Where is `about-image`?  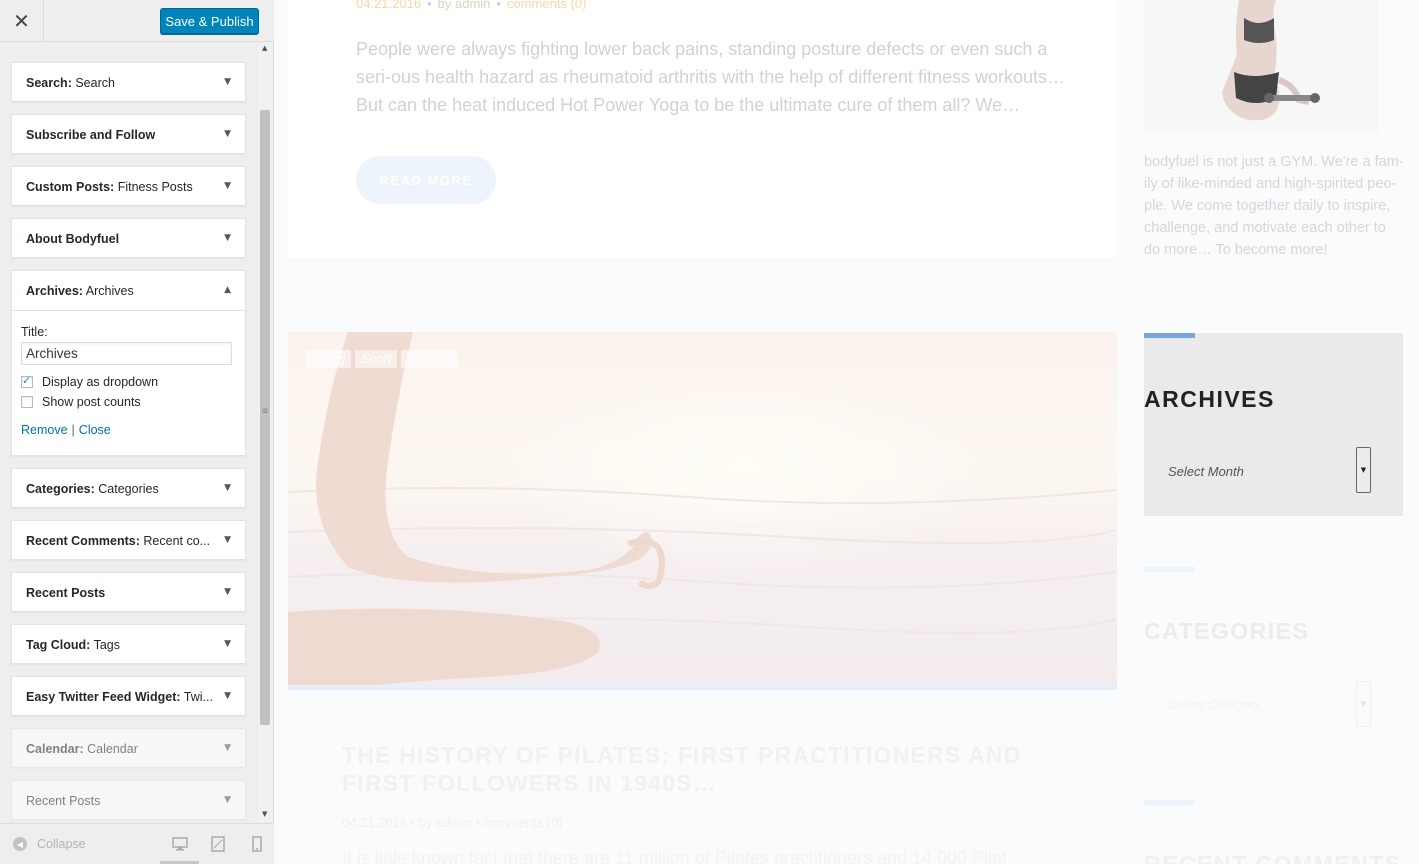
about-image is located at coordinates (1261, 66).